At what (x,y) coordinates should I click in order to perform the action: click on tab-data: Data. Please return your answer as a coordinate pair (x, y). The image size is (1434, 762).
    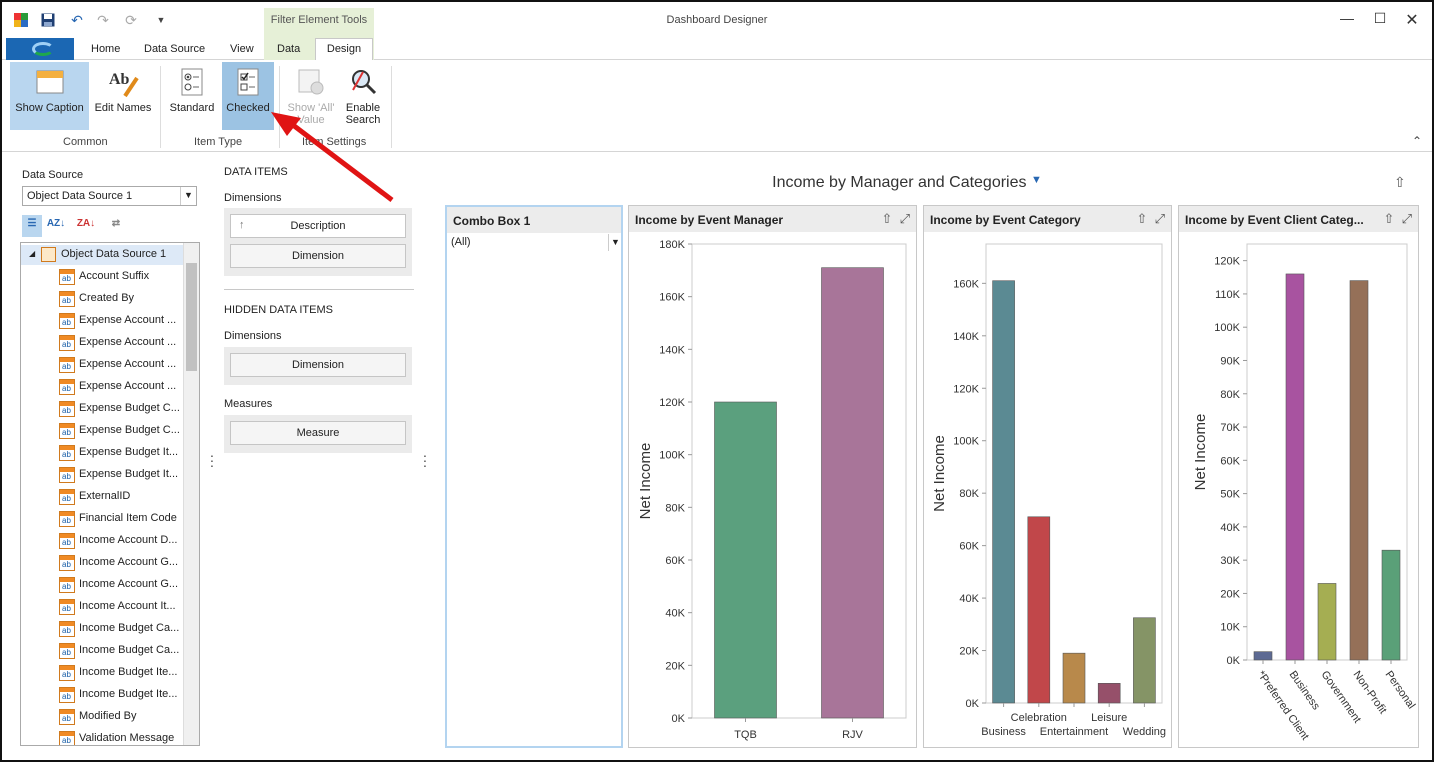
    Looking at the image, I should click on (288, 49).